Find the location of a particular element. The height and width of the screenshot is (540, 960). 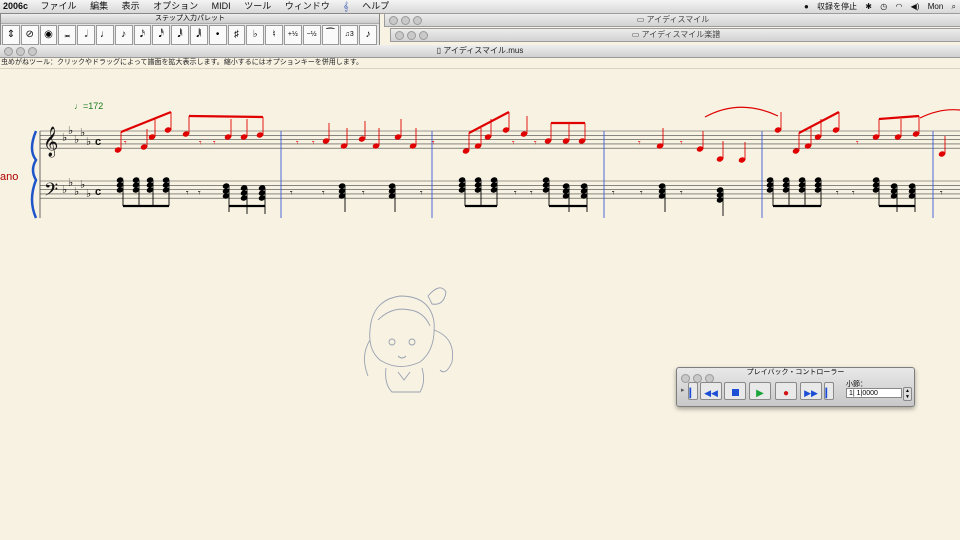

app-menu: 2006c is located at coordinates (15, 6).